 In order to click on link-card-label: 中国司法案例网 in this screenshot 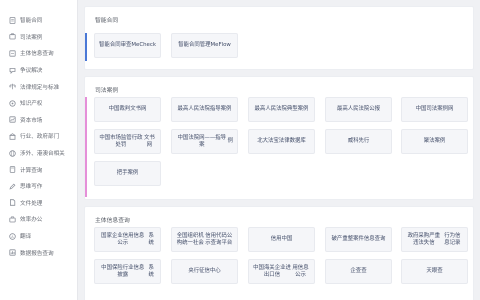, I will do `click(434, 109)`.